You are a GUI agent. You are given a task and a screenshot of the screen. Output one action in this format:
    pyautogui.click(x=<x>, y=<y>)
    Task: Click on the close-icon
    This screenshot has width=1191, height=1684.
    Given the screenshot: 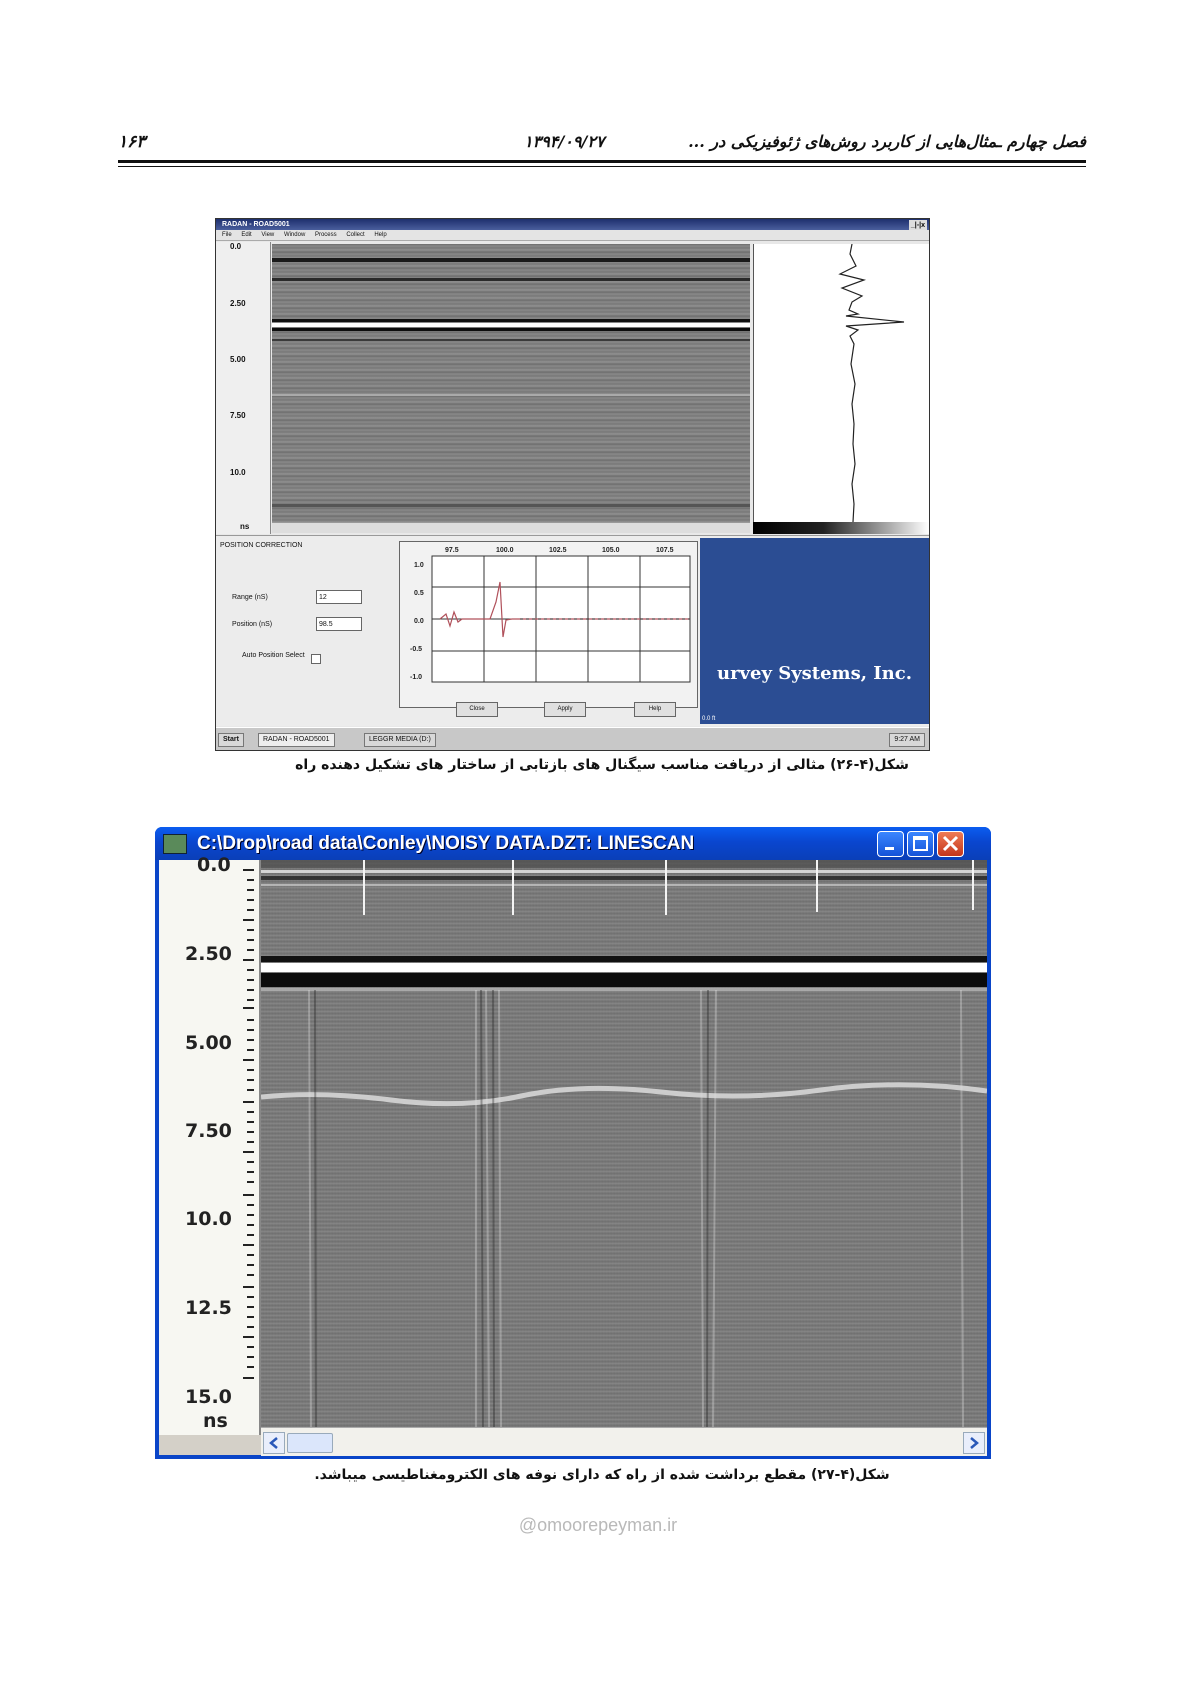 What is the action you would take?
    pyautogui.click(x=950, y=843)
    